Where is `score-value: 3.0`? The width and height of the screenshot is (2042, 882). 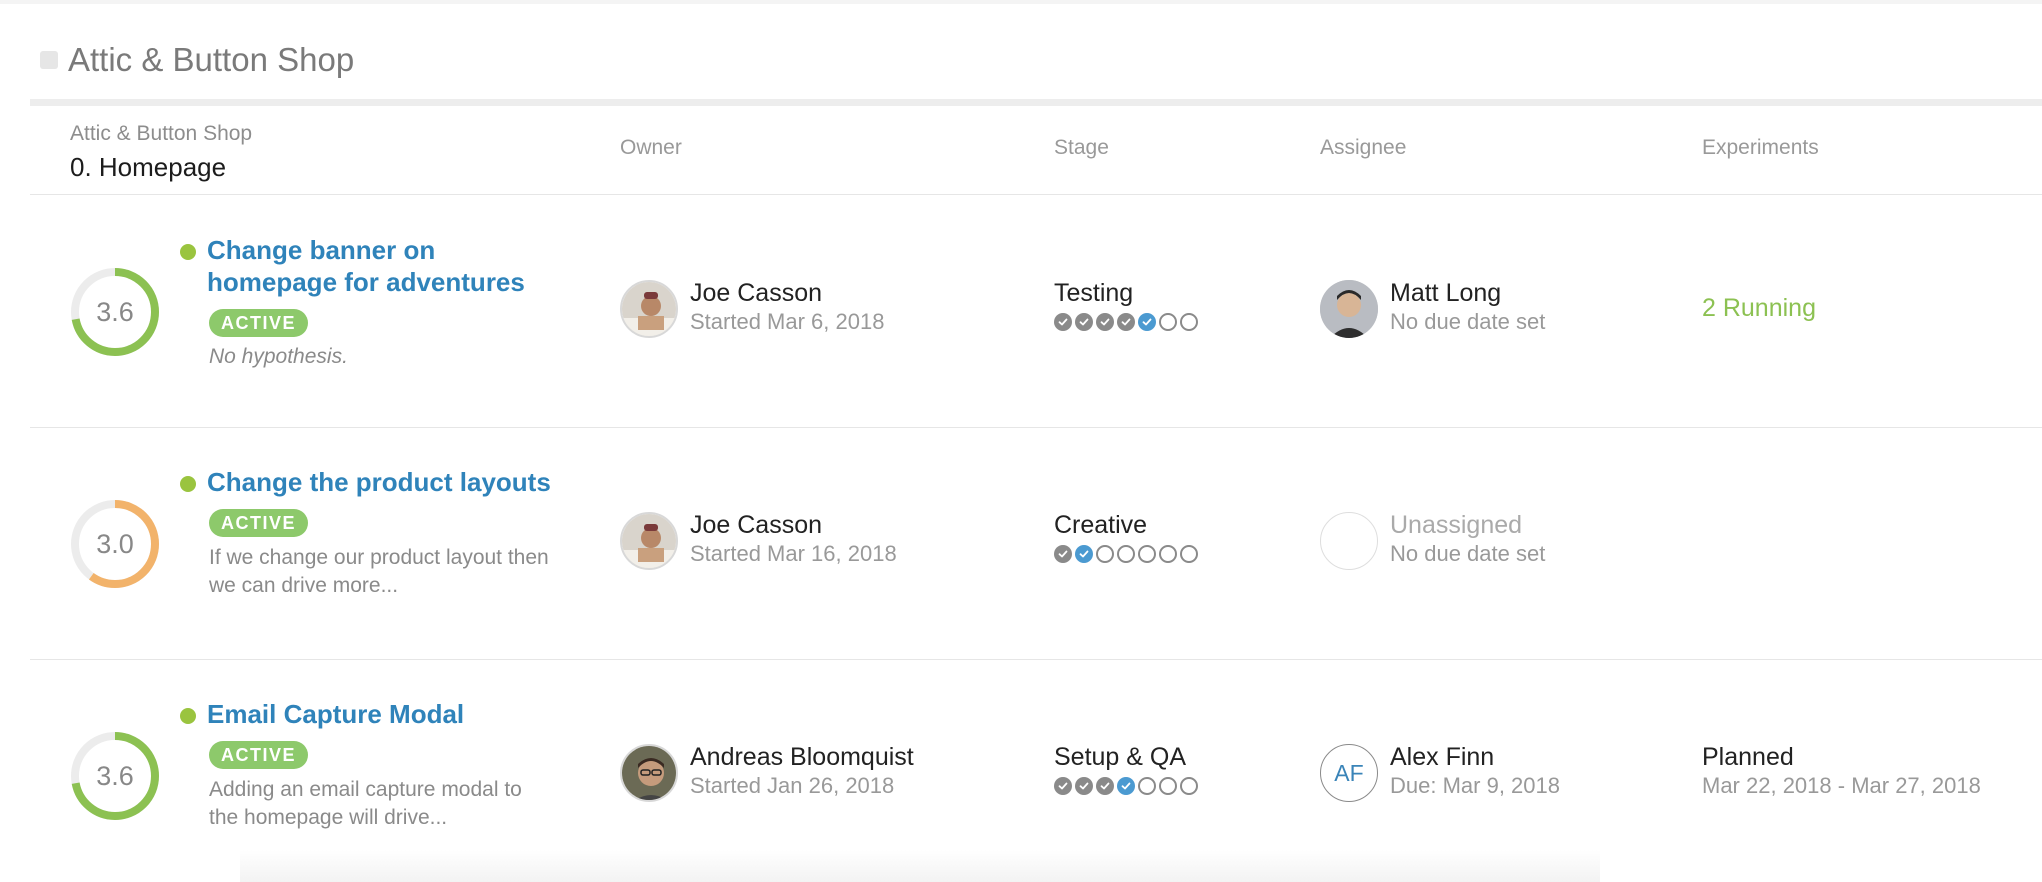 score-value: 3.0 is located at coordinates (115, 544).